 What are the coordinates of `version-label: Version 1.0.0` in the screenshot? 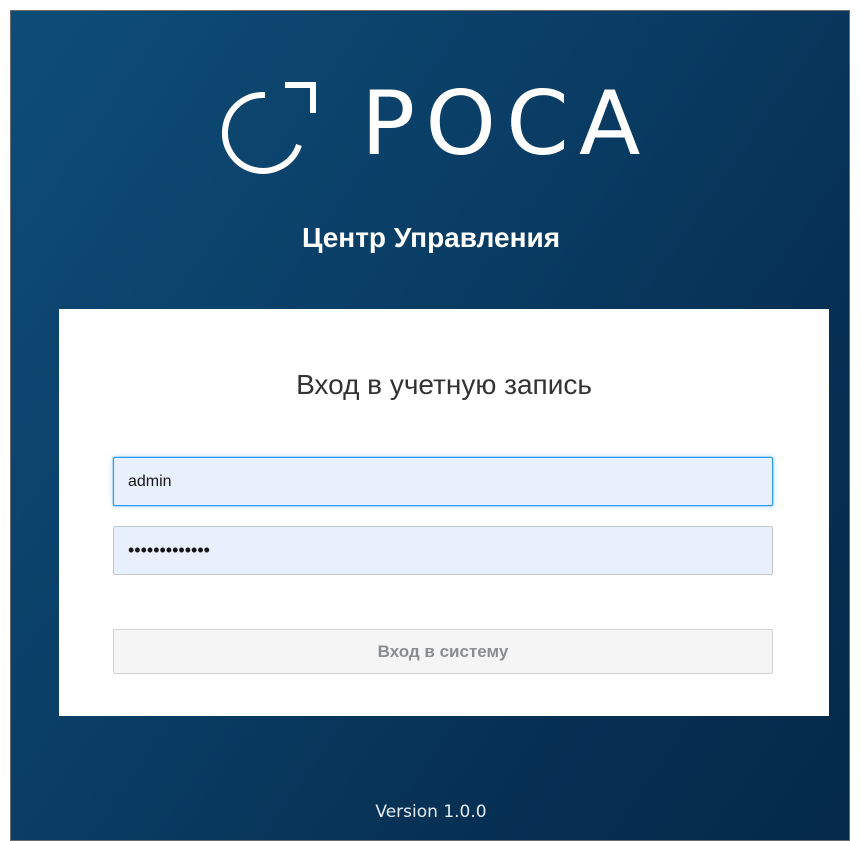 It's located at (431, 812).